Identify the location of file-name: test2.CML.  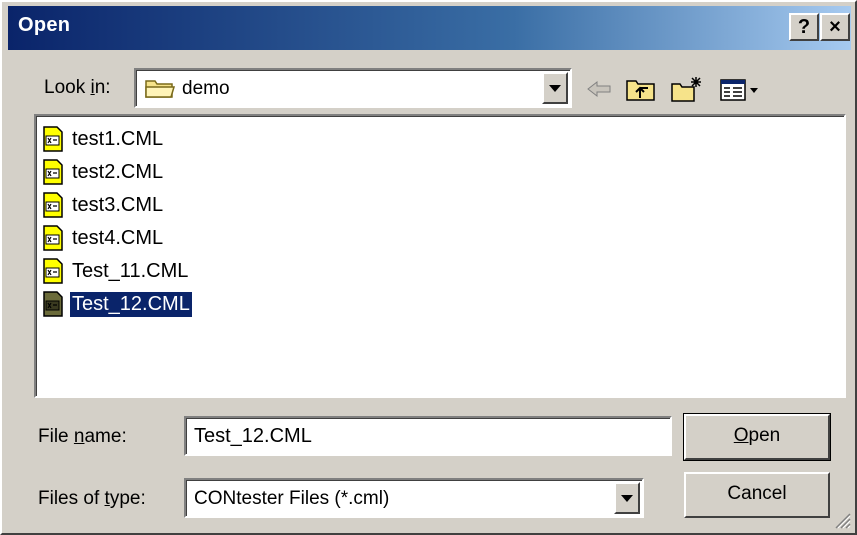
(118, 171).